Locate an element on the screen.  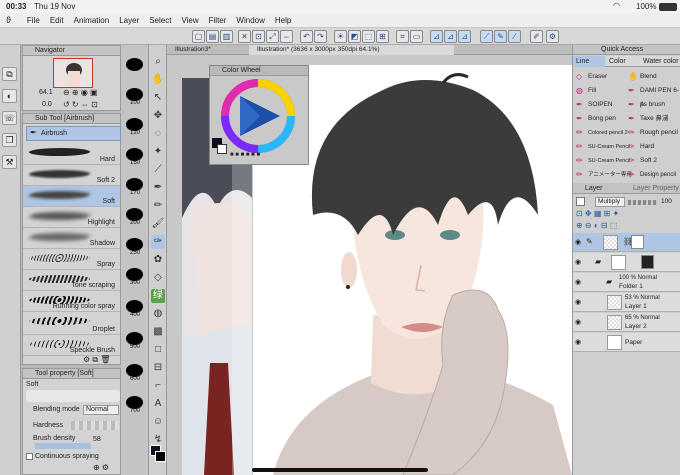
layer-row-2: ◉ ▰ is located at coordinates (626, 262).